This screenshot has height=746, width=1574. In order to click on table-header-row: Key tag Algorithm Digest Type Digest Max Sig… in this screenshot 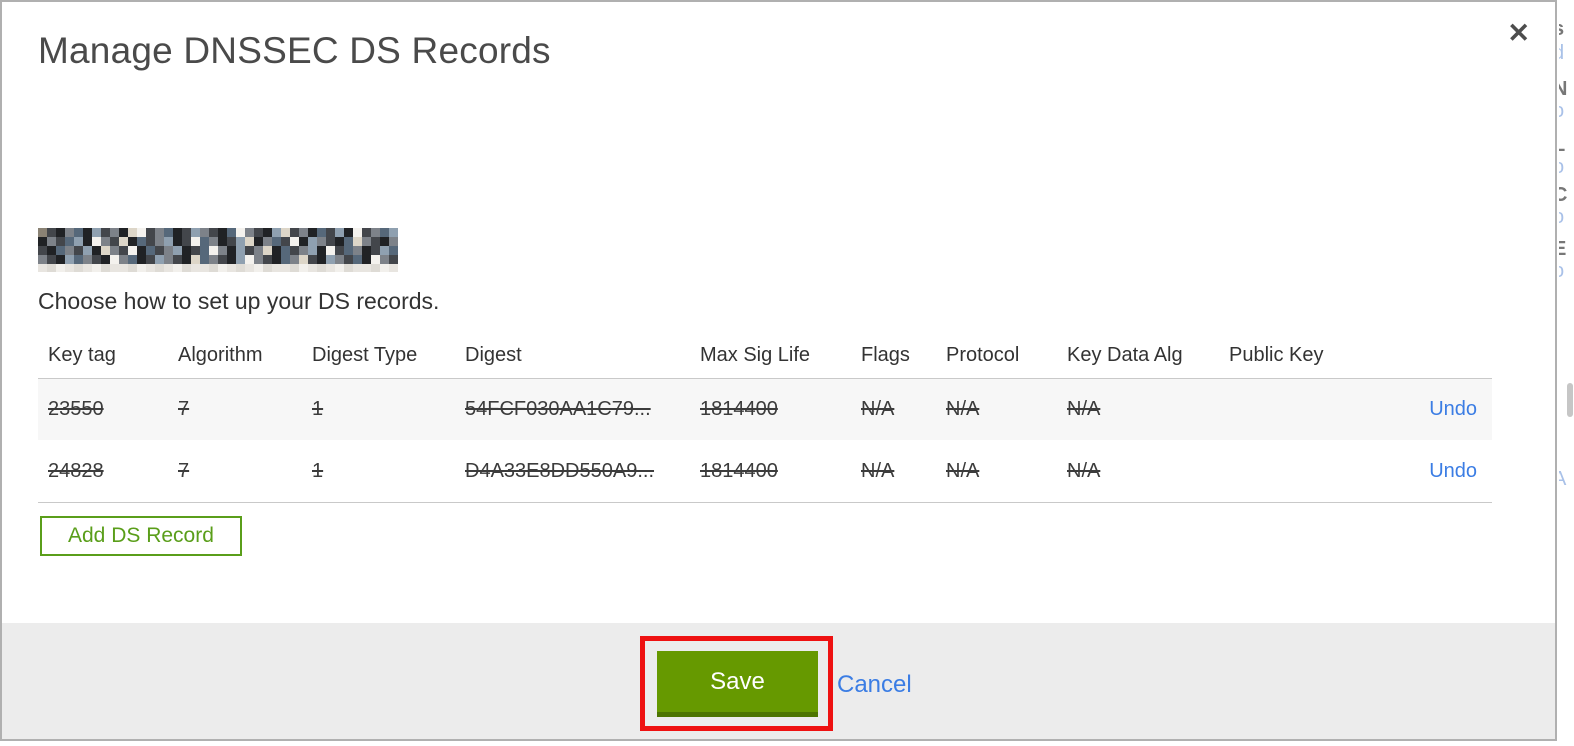, I will do `click(765, 355)`.